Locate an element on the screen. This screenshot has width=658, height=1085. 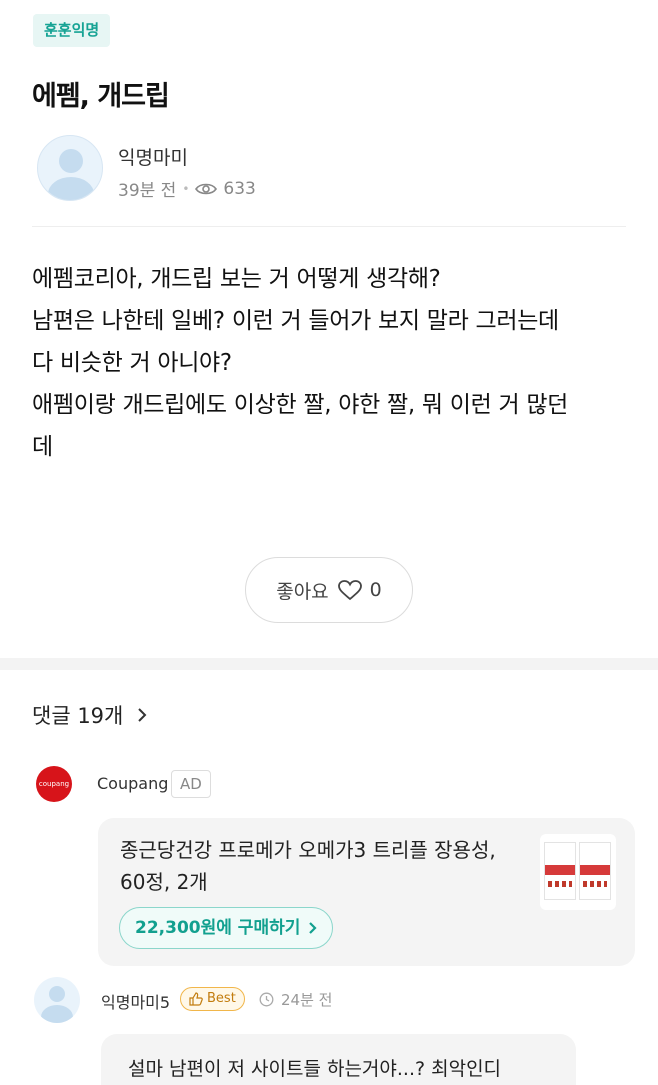
like-button: 좋아요 0 is located at coordinates (329, 590).